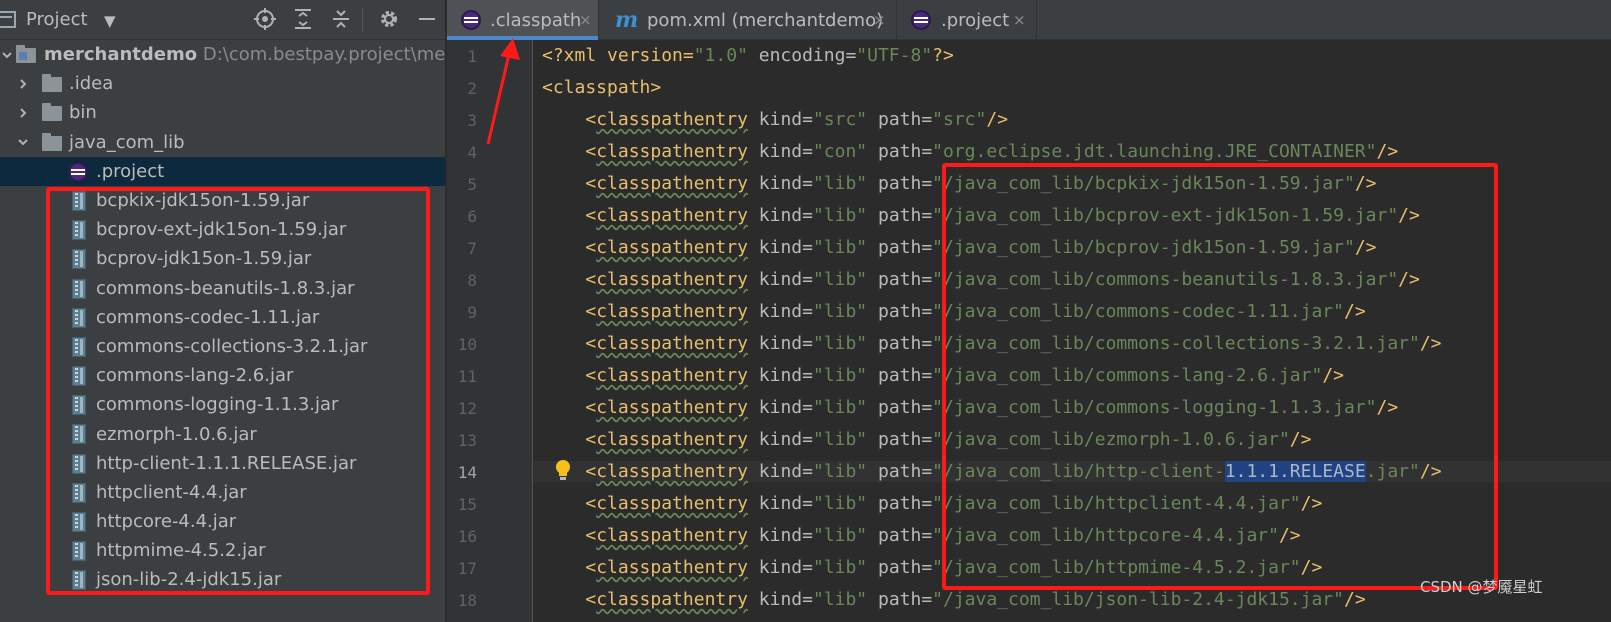 This screenshot has height=622, width=1611. What do you see at coordinates (341, 19) in the screenshot?
I see `collapse-all-icon` at bounding box center [341, 19].